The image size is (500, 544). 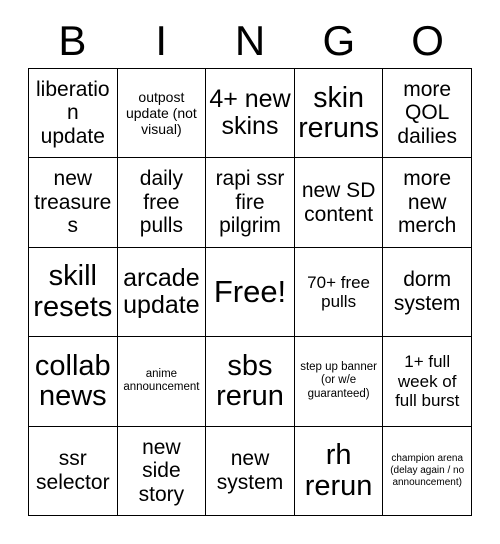 What do you see at coordinates (427, 40) in the screenshot?
I see `bingo-header-letter-o: O` at bounding box center [427, 40].